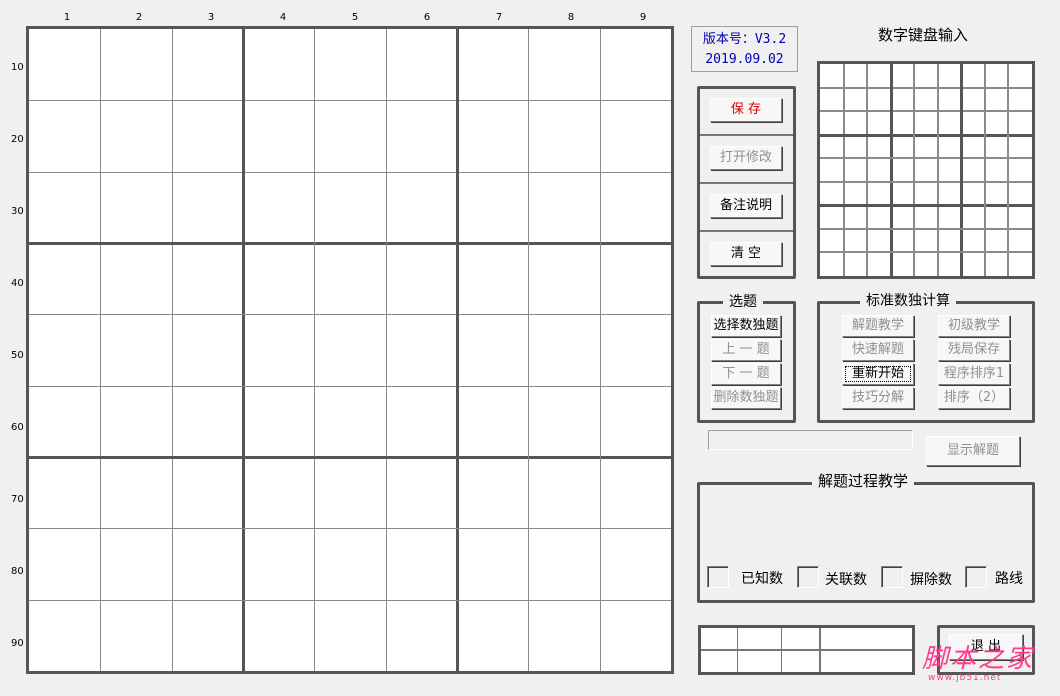 The height and width of the screenshot is (696, 1060). I want to click on numpad-grid, so click(926, 170).